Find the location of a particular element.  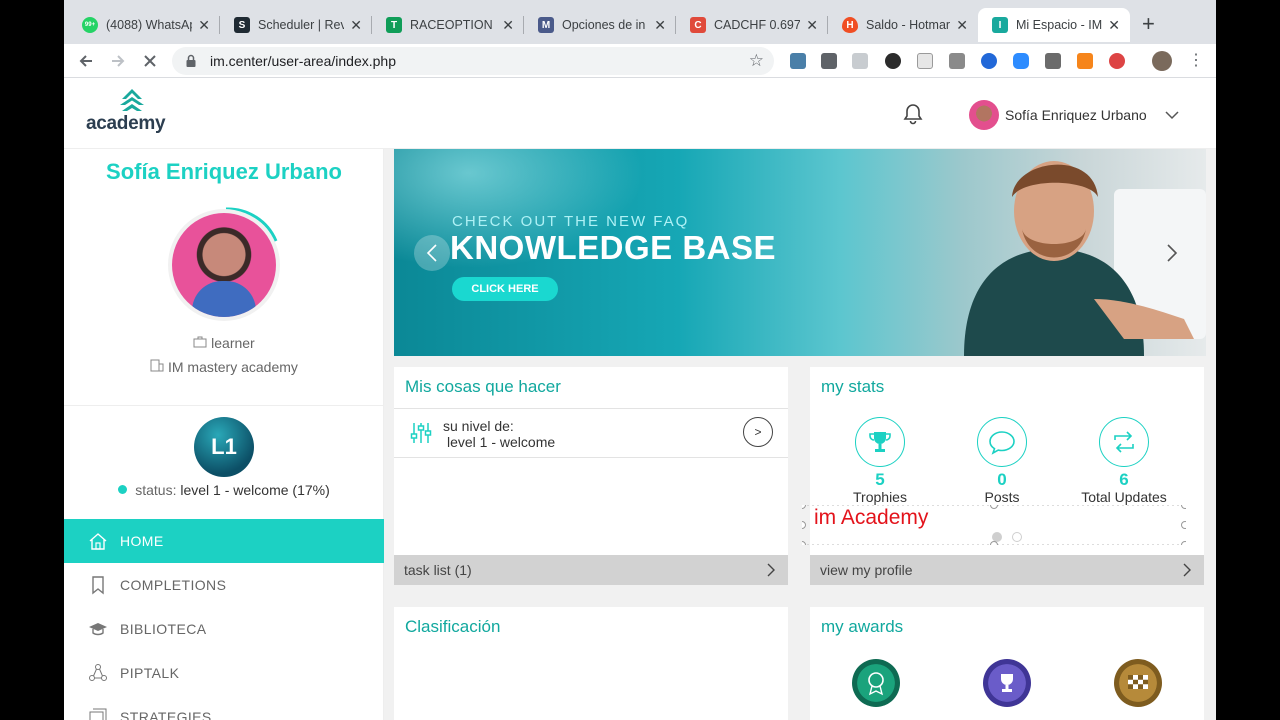

sidebar-item-label: COMPLETIONS is located at coordinates (173, 585).